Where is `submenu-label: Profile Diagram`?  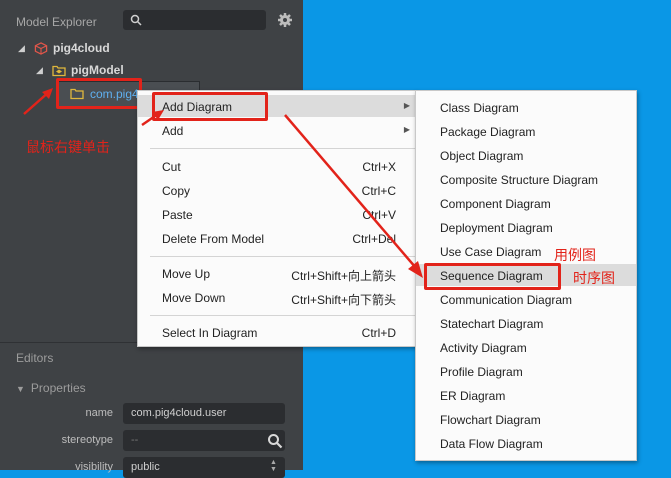 submenu-label: Profile Diagram is located at coordinates (481, 372).